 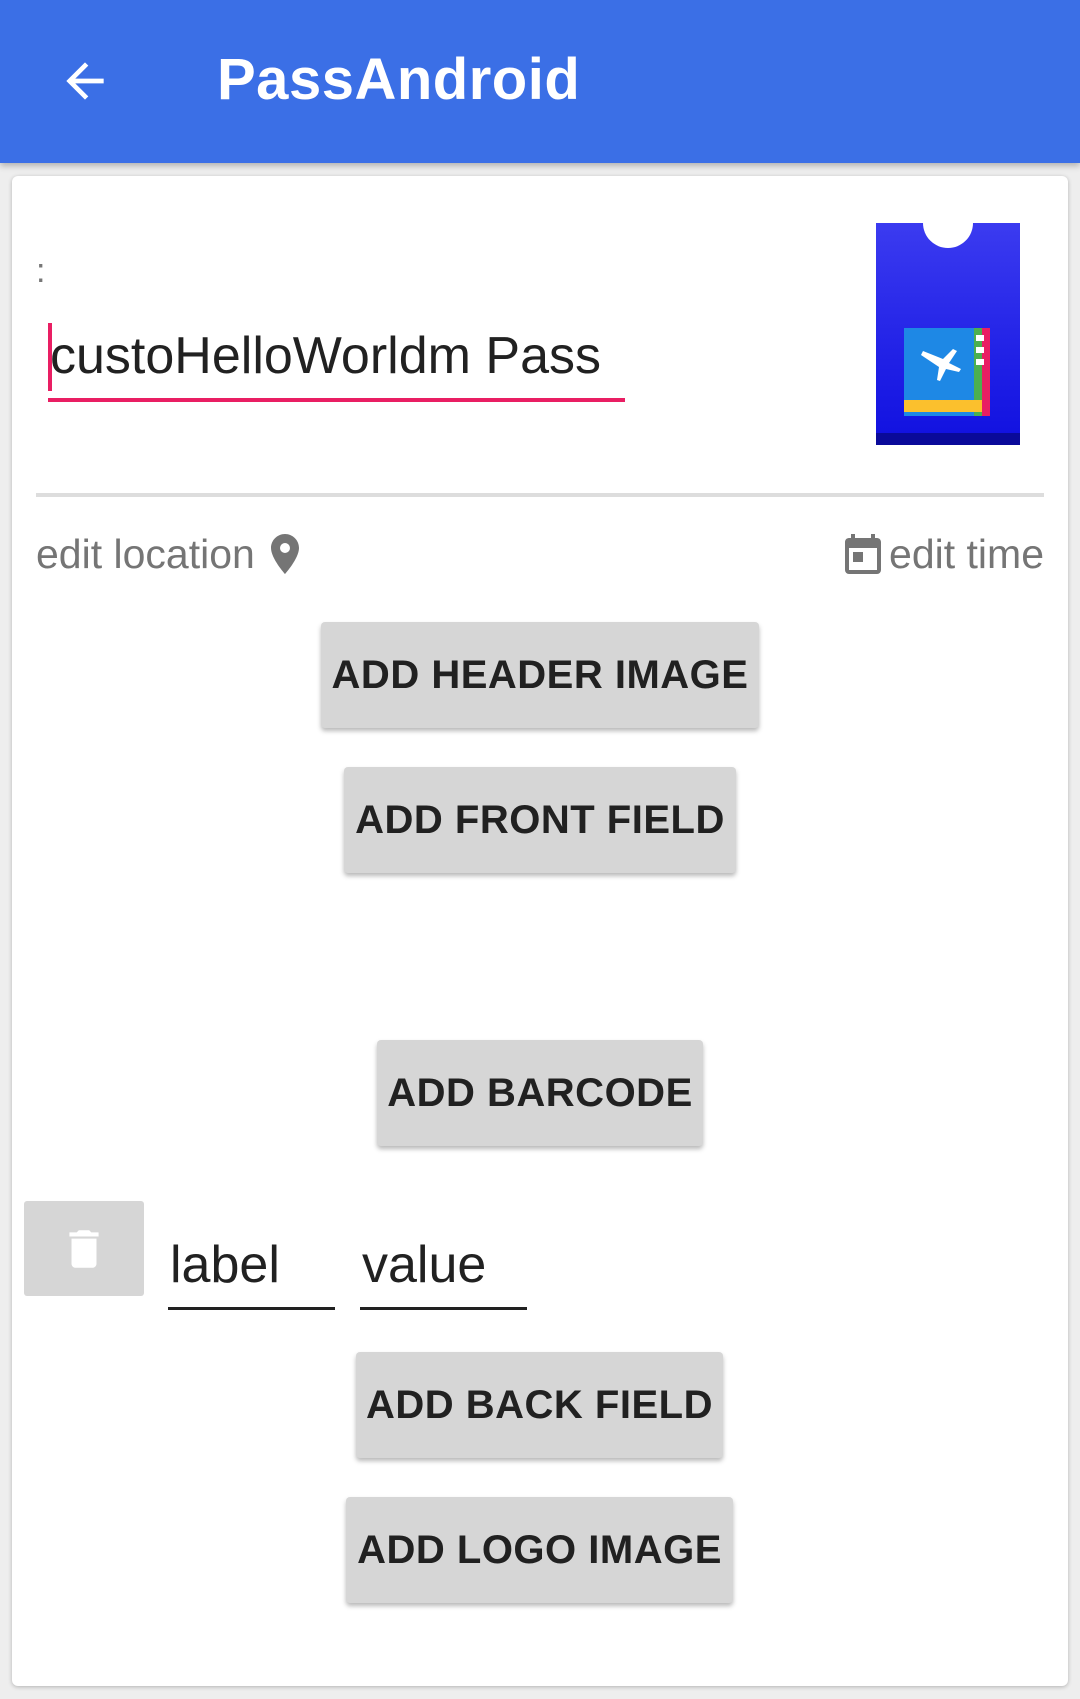 I want to click on pass-name-input: custoHelloWorldm Pass, so click(x=336, y=360).